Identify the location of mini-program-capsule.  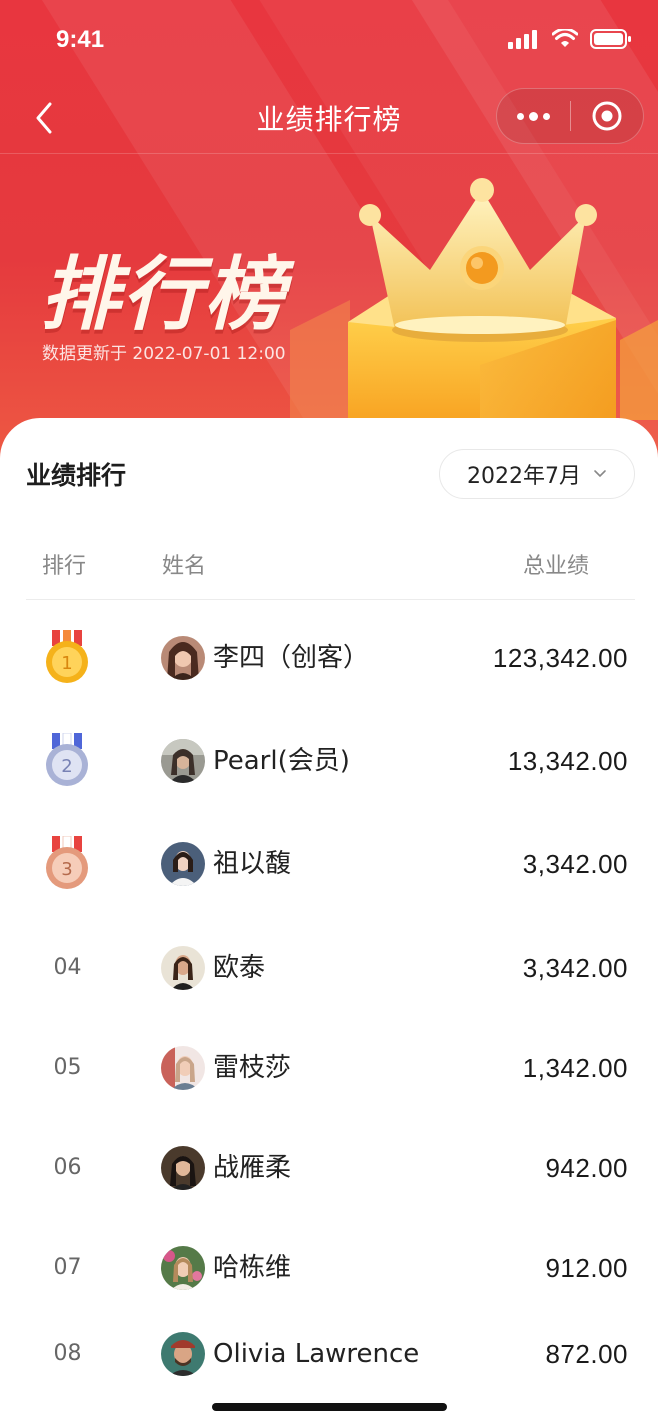
(570, 116).